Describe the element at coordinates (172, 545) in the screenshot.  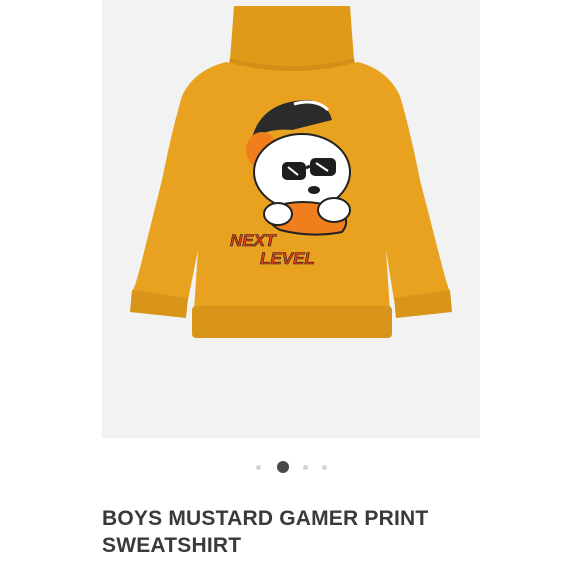
I see `product-title-line2: SWEATSHIRT` at that location.